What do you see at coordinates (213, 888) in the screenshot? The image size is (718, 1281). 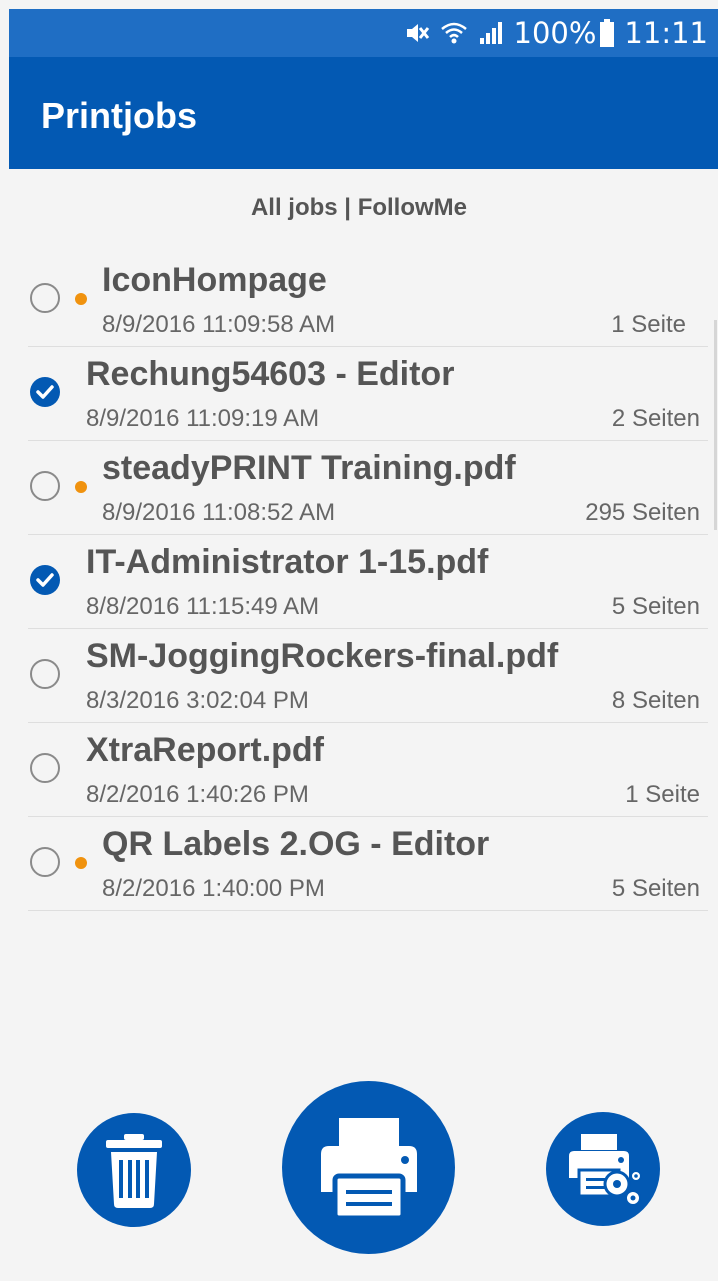 I see `job-date: 8/2/2016 1:40:00 PM` at bounding box center [213, 888].